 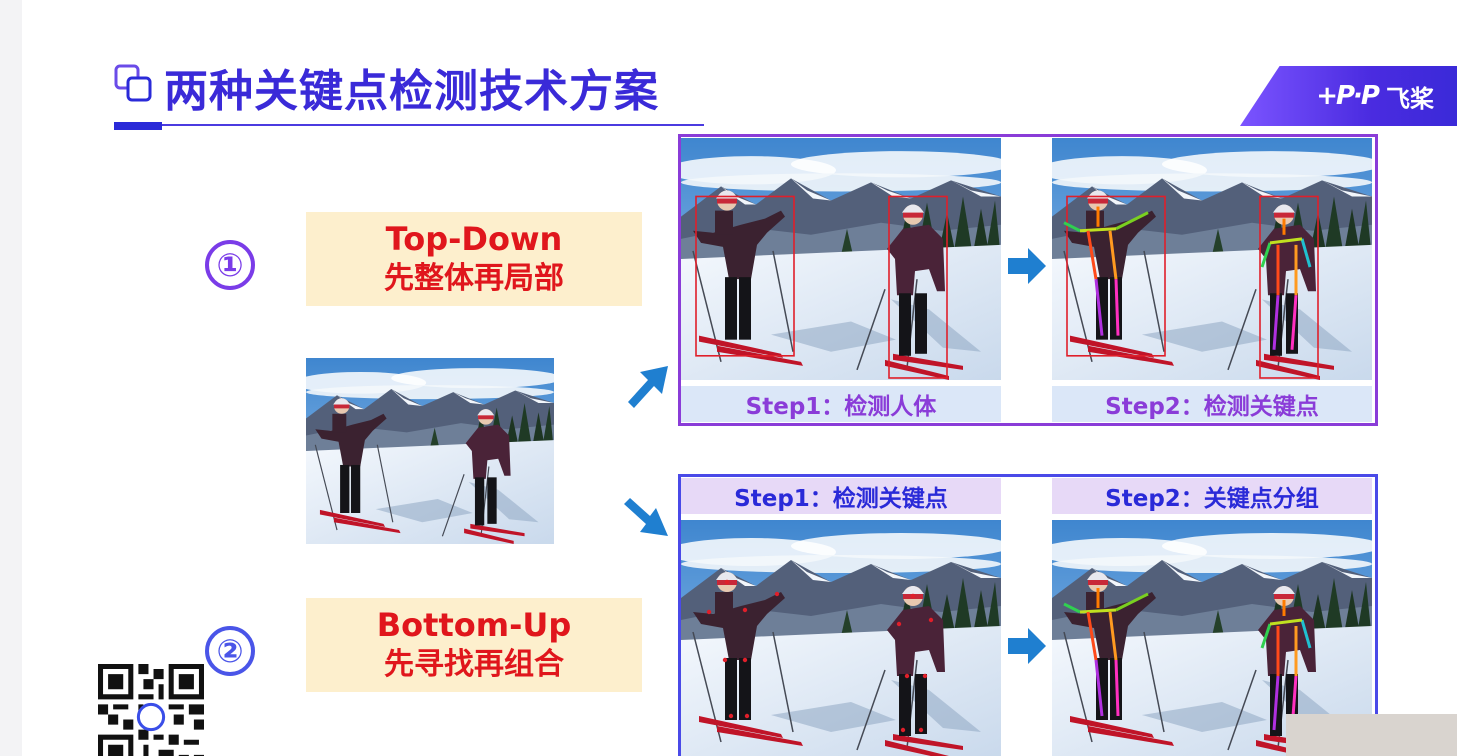 What do you see at coordinates (230, 265) in the screenshot?
I see `method-number-1: ①` at bounding box center [230, 265].